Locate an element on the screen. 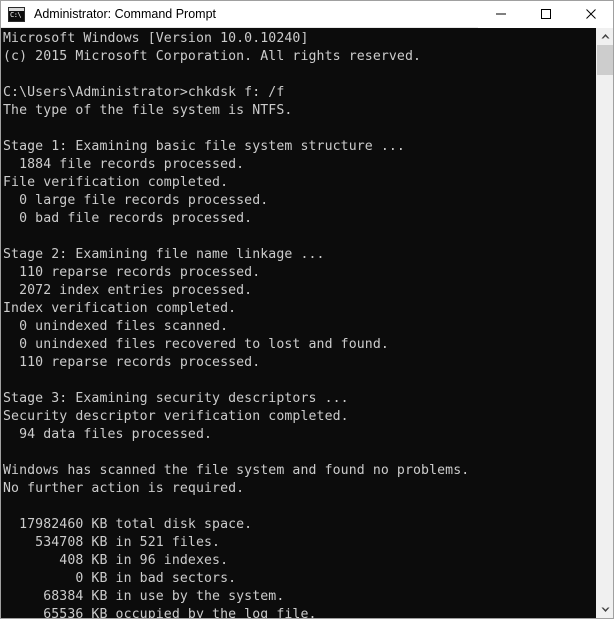 The height and width of the screenshot is (619, 614). console-line: C:\Users\Administrator>chkdsk f: /f is located at coordinates (144, 92).